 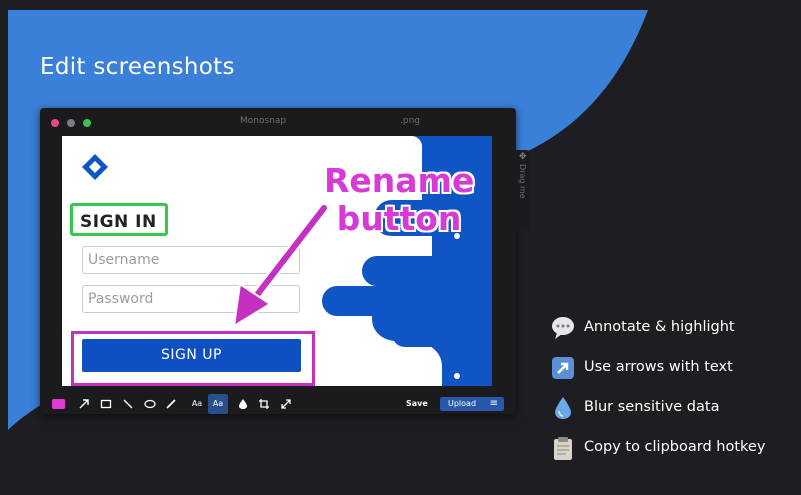 I want to click on crop-tool-icon, so click(x=264, y=404).